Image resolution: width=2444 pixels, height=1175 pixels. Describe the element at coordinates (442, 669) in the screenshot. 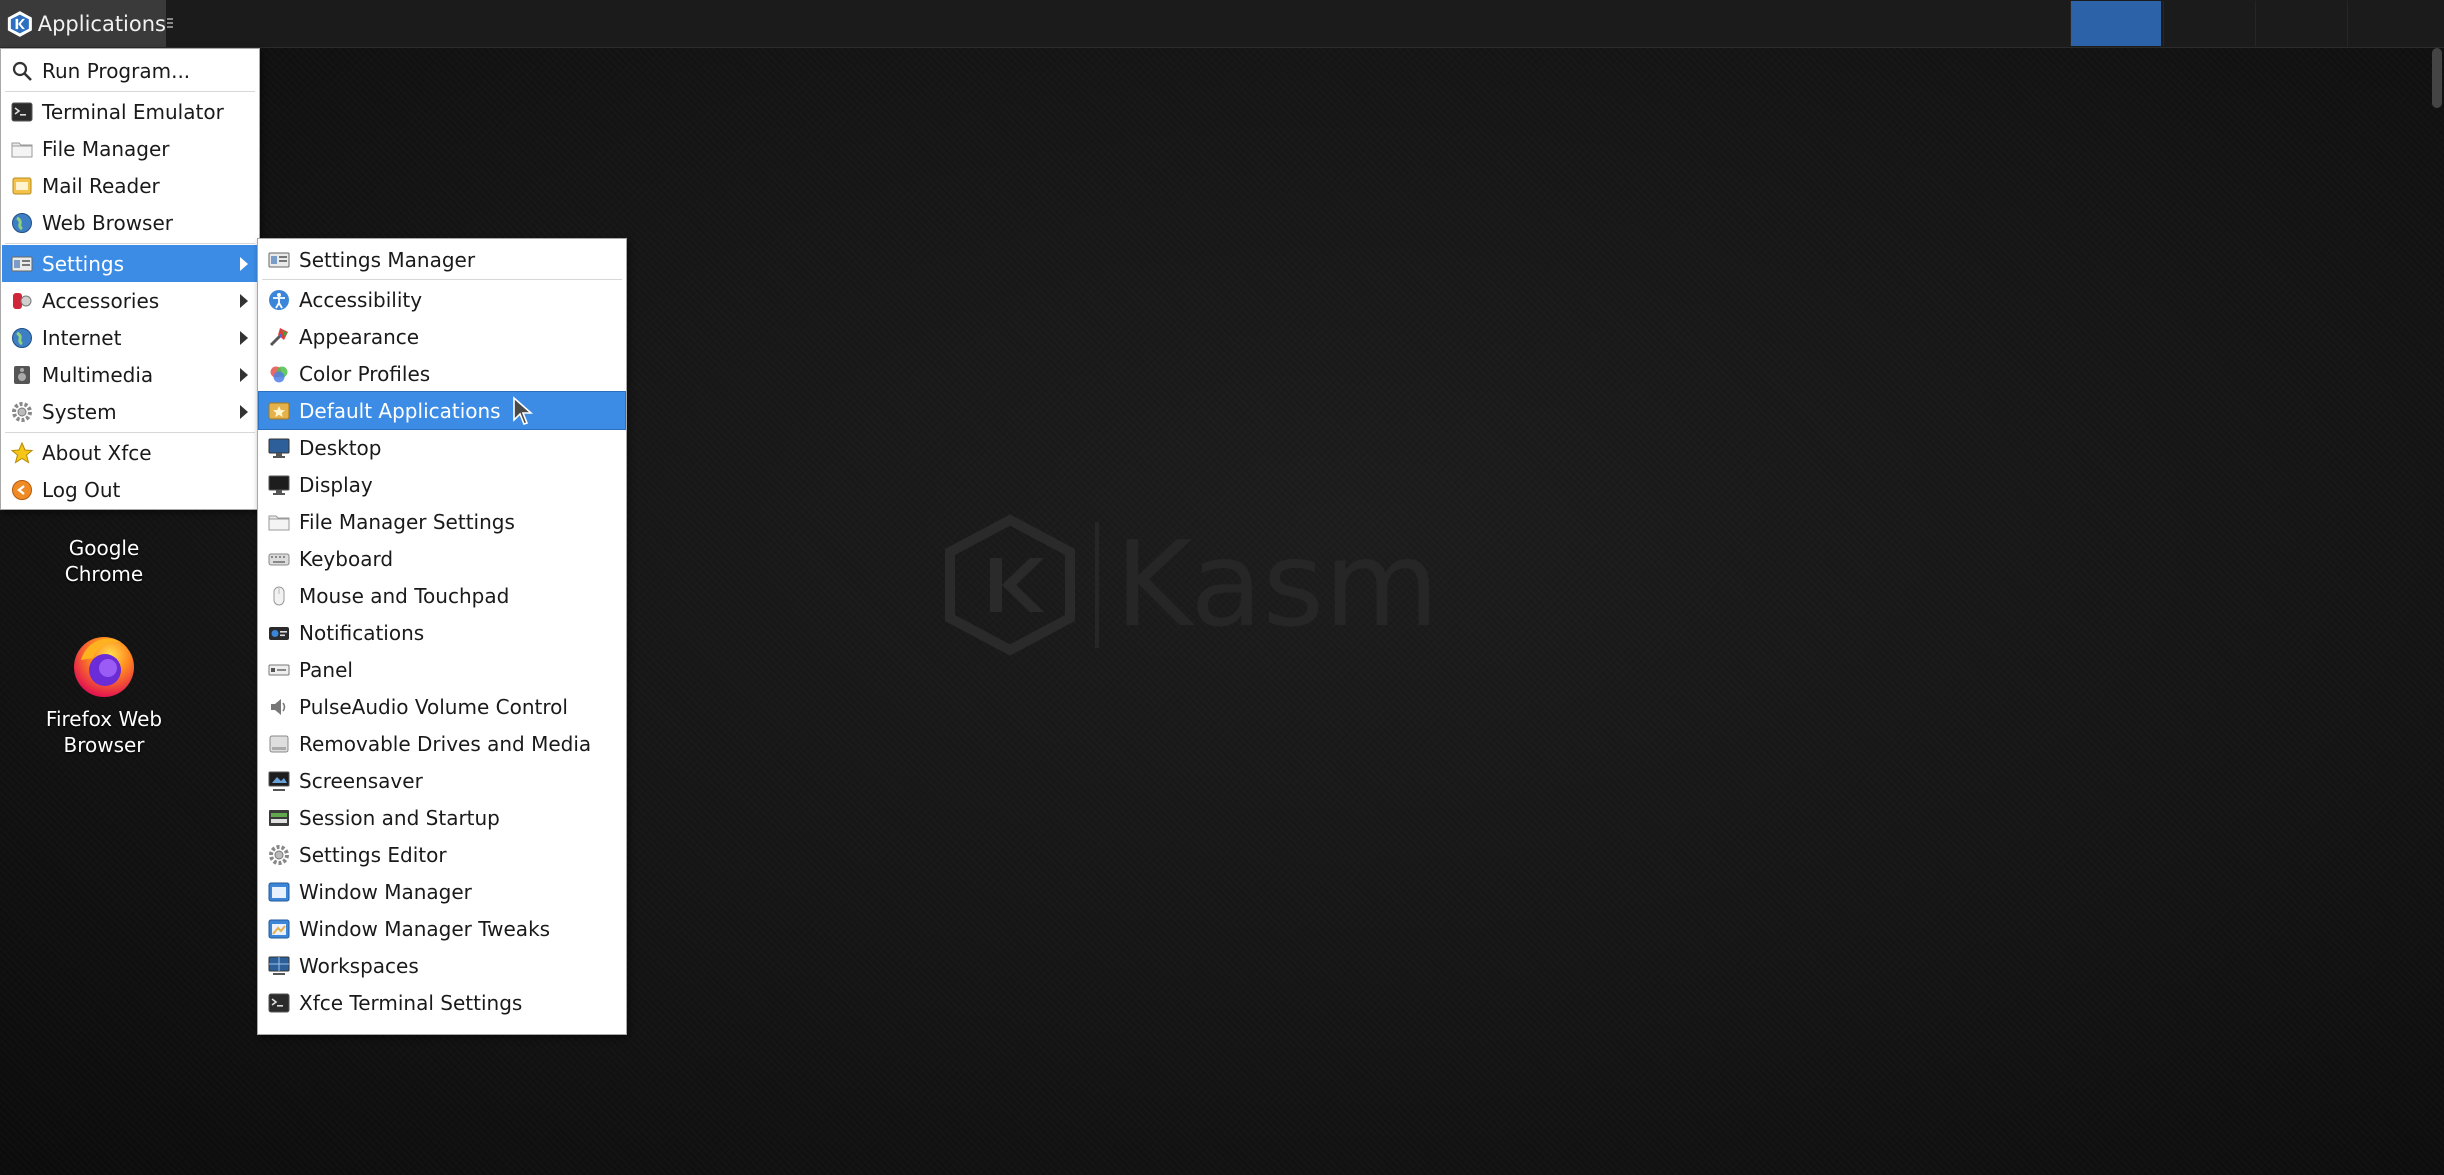

I see `menu-item-panel: Panel` at that location.